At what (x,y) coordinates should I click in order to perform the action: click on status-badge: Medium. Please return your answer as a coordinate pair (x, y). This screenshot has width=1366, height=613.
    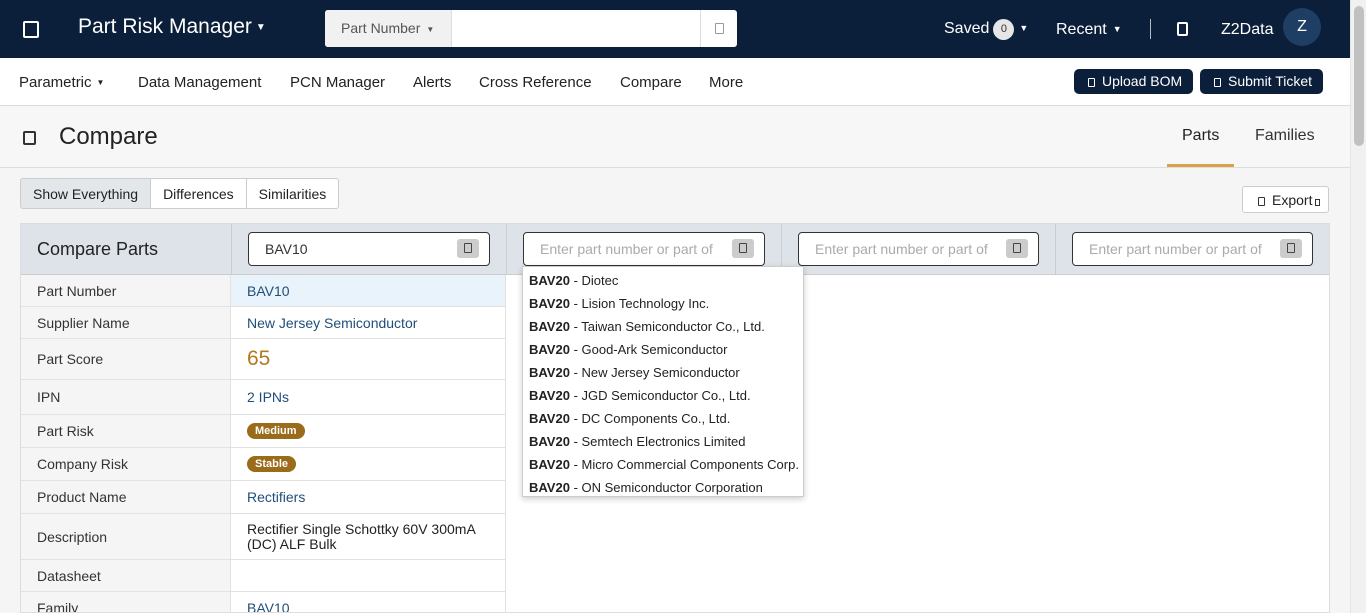
    Looking at the image, I should click on (276, 431).